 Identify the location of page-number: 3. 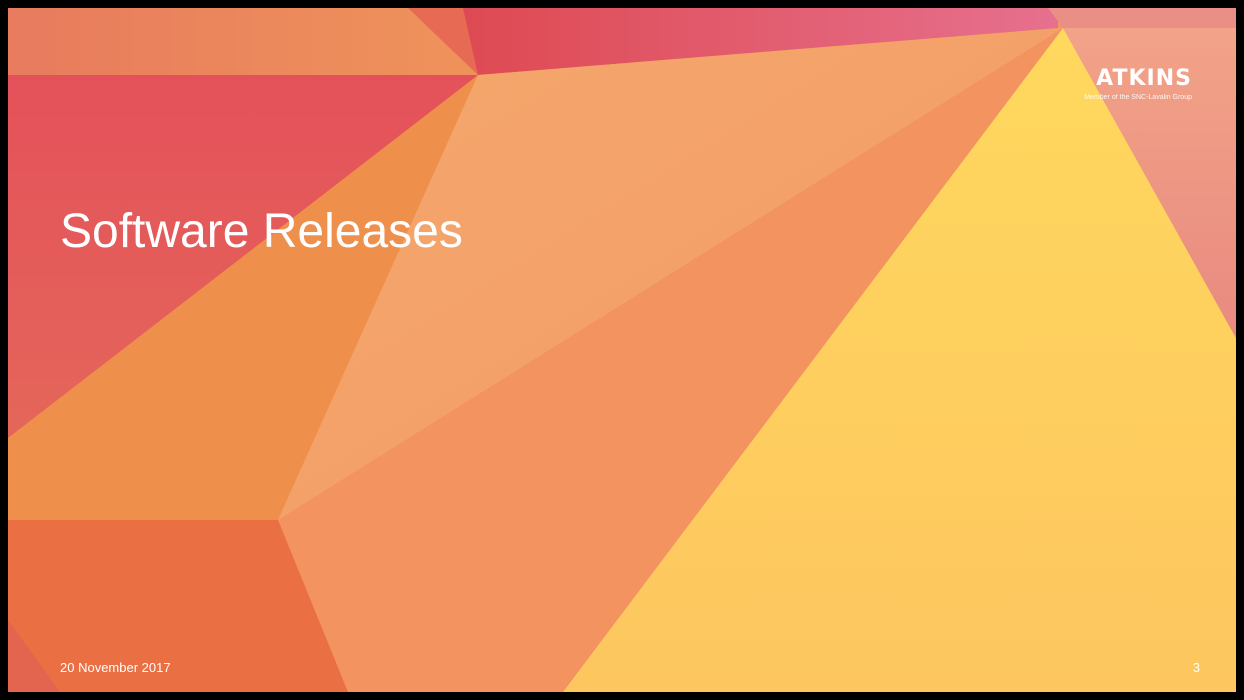
(1196, 667).